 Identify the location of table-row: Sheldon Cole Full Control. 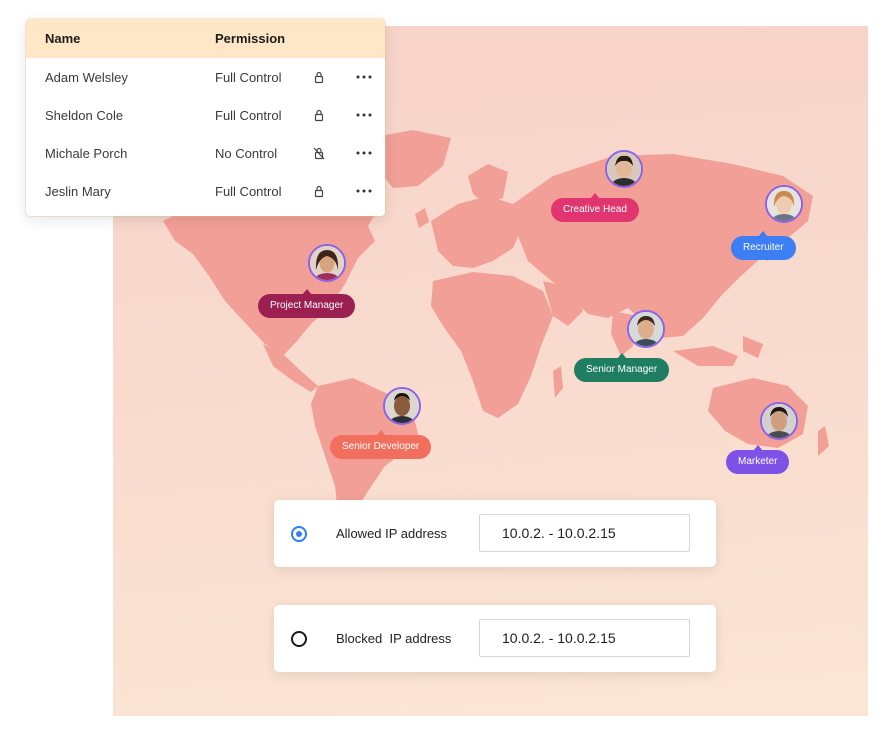
(205, 115).